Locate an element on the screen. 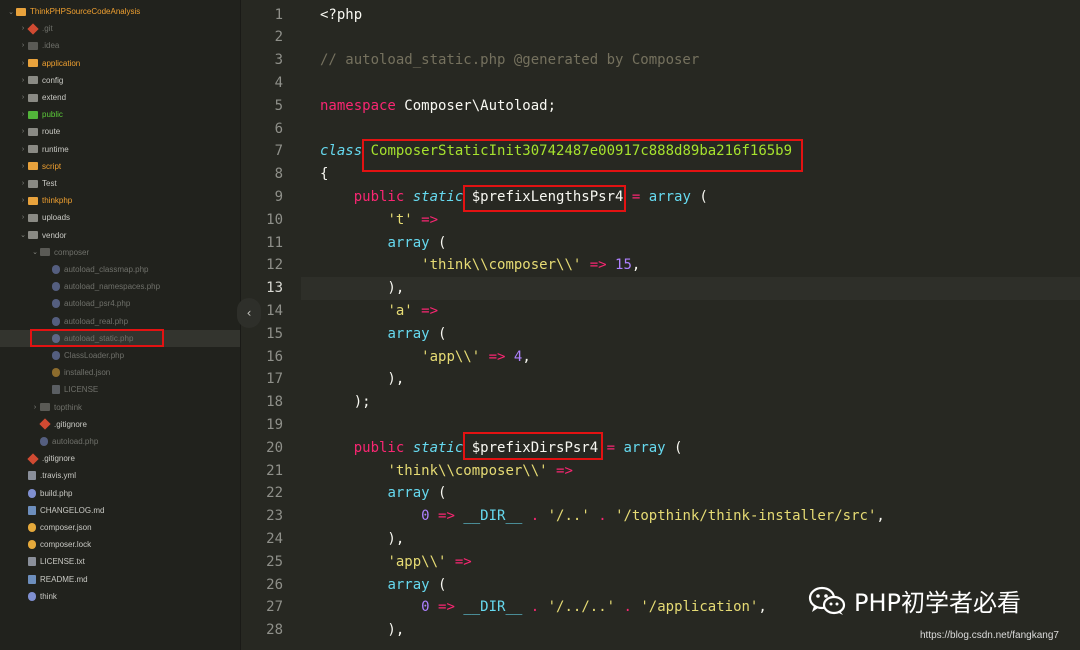 This screenshot has height=650, width=1080. code-line: 'think\\composer\\' => is located at coordinates (446, 471).